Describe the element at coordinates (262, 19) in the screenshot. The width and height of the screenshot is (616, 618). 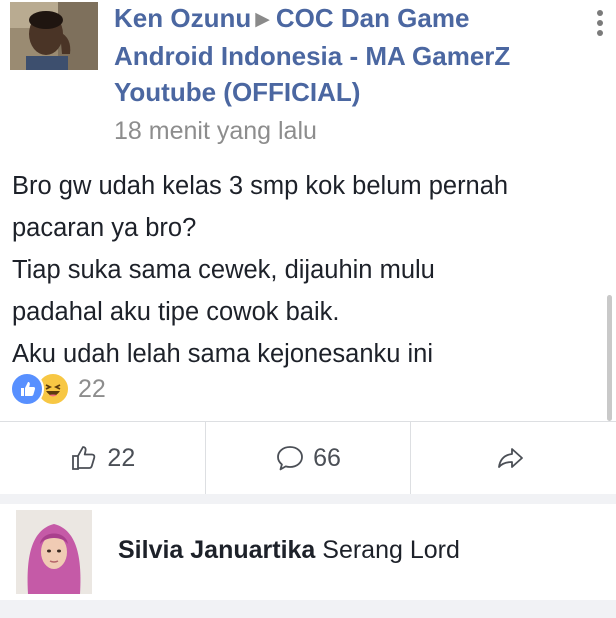
I see `arrow-right-icon: ▶` at that location.